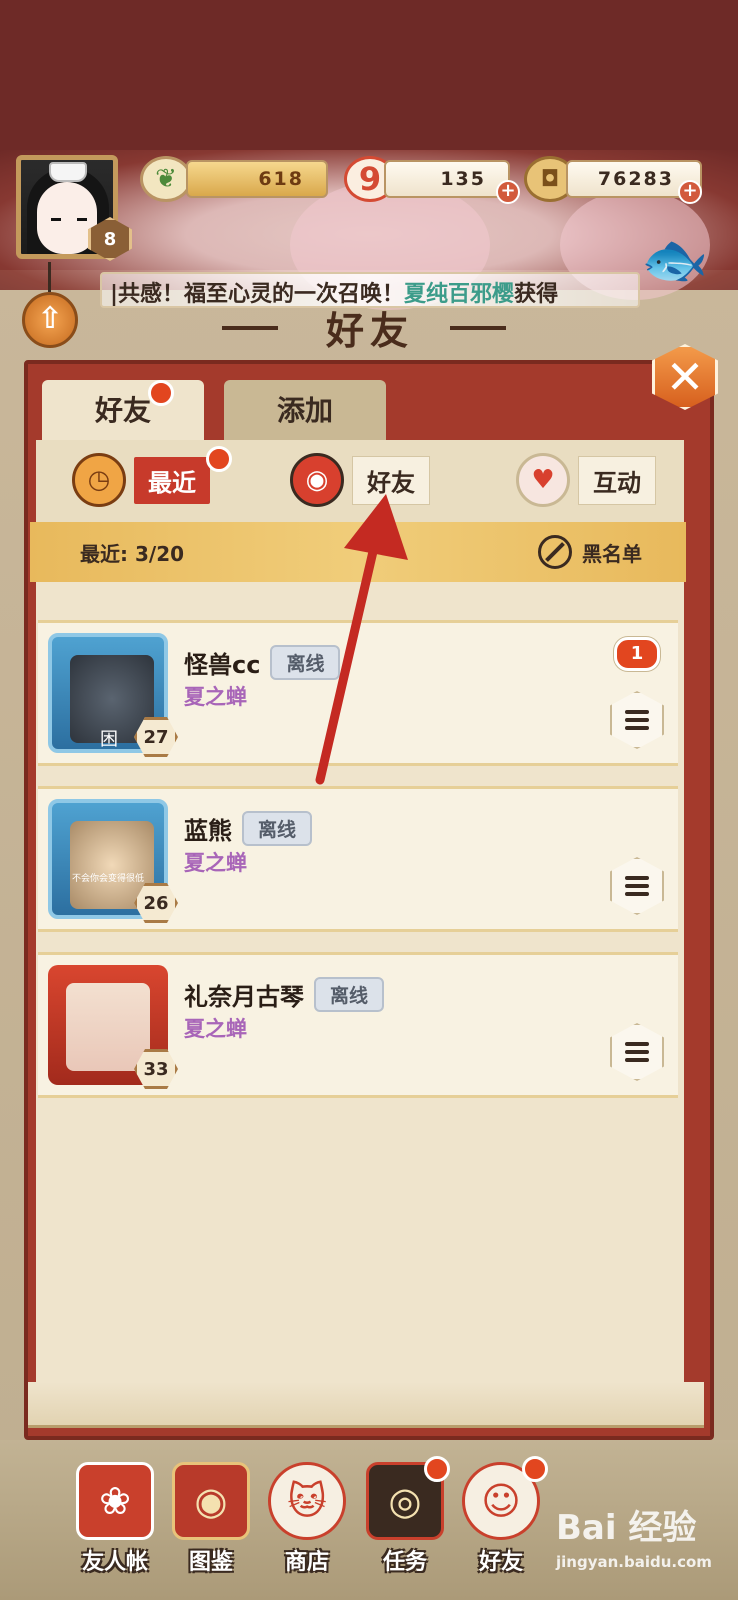 Image resolution: width=738 pixels, height=1600 pixels. Describe the element at coordinates (208, 831) in the screenshot. I see `friend-name: 蓝熊` at that location.